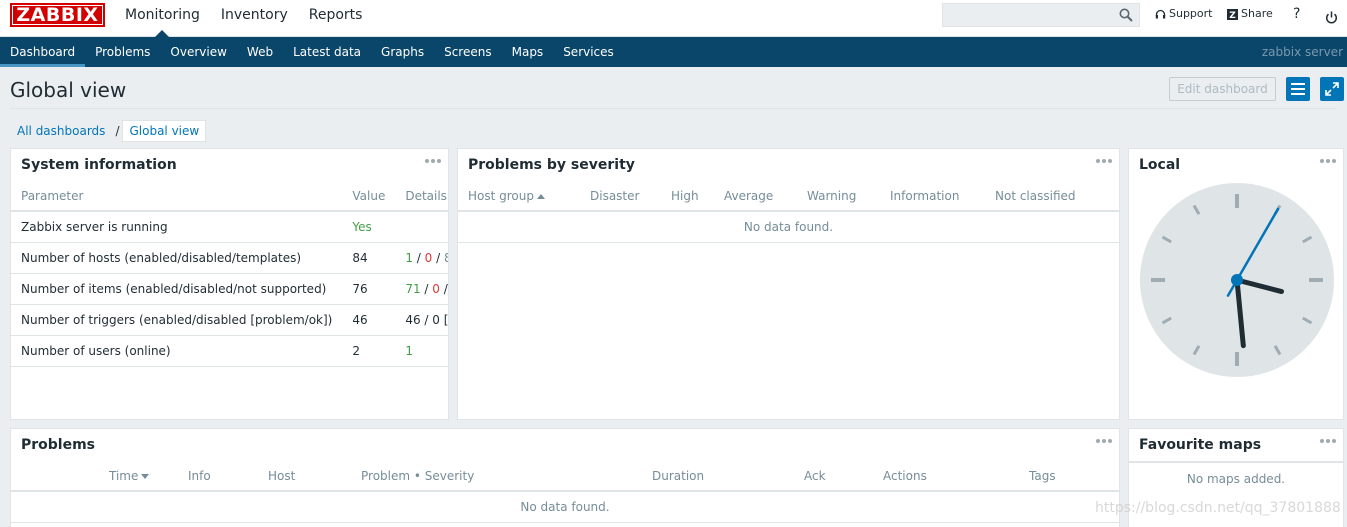  Describe the element at coordinates (369, 196) in the screenshot. I see `column-header: Value` at that location.